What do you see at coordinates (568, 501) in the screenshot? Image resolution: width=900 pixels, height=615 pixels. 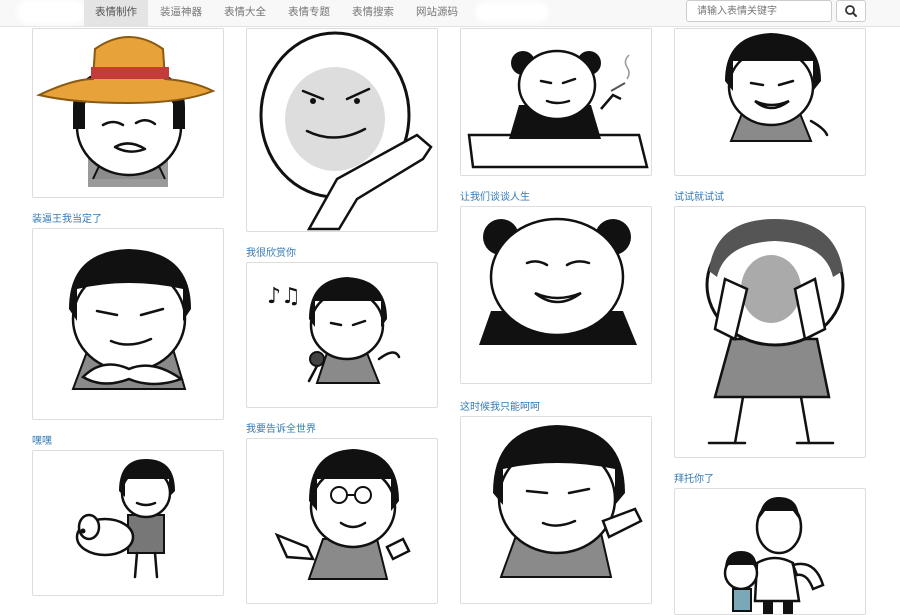 I see `meme-image-bowl-cut-hehe` at bounding box center [568, 501].